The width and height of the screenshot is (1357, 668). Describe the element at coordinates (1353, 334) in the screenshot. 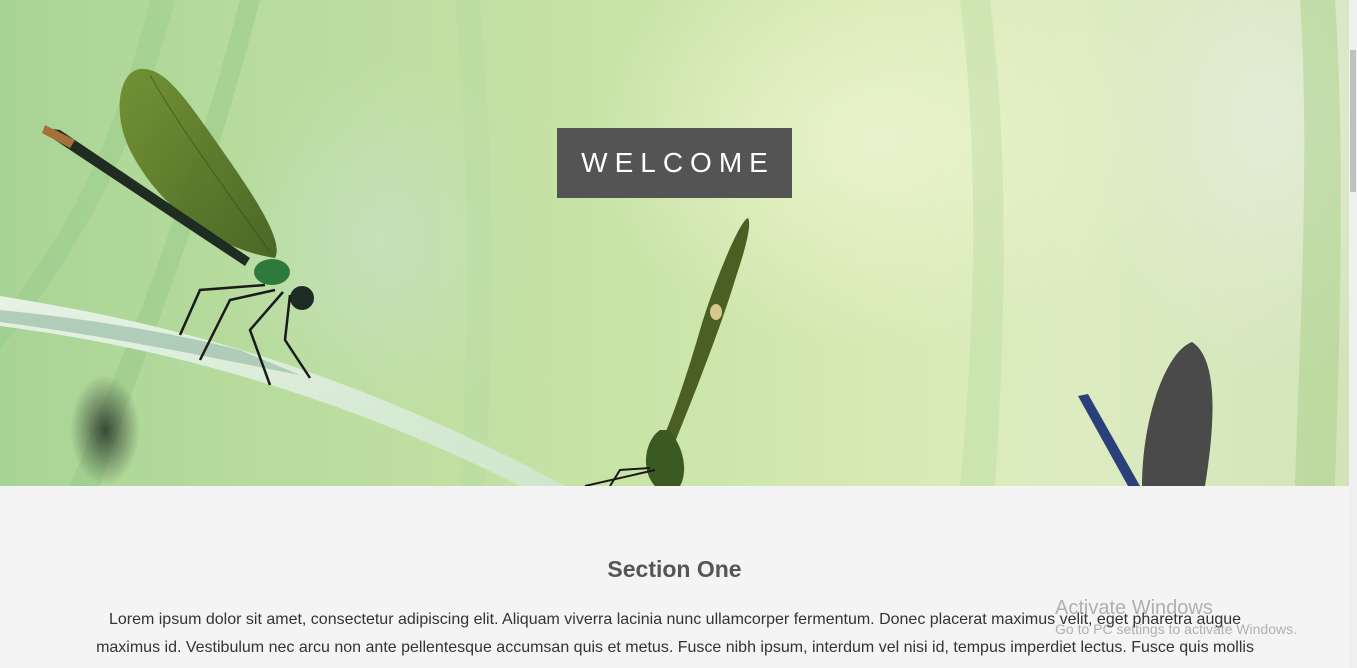

I see `vertical-scrollbar` at that location.